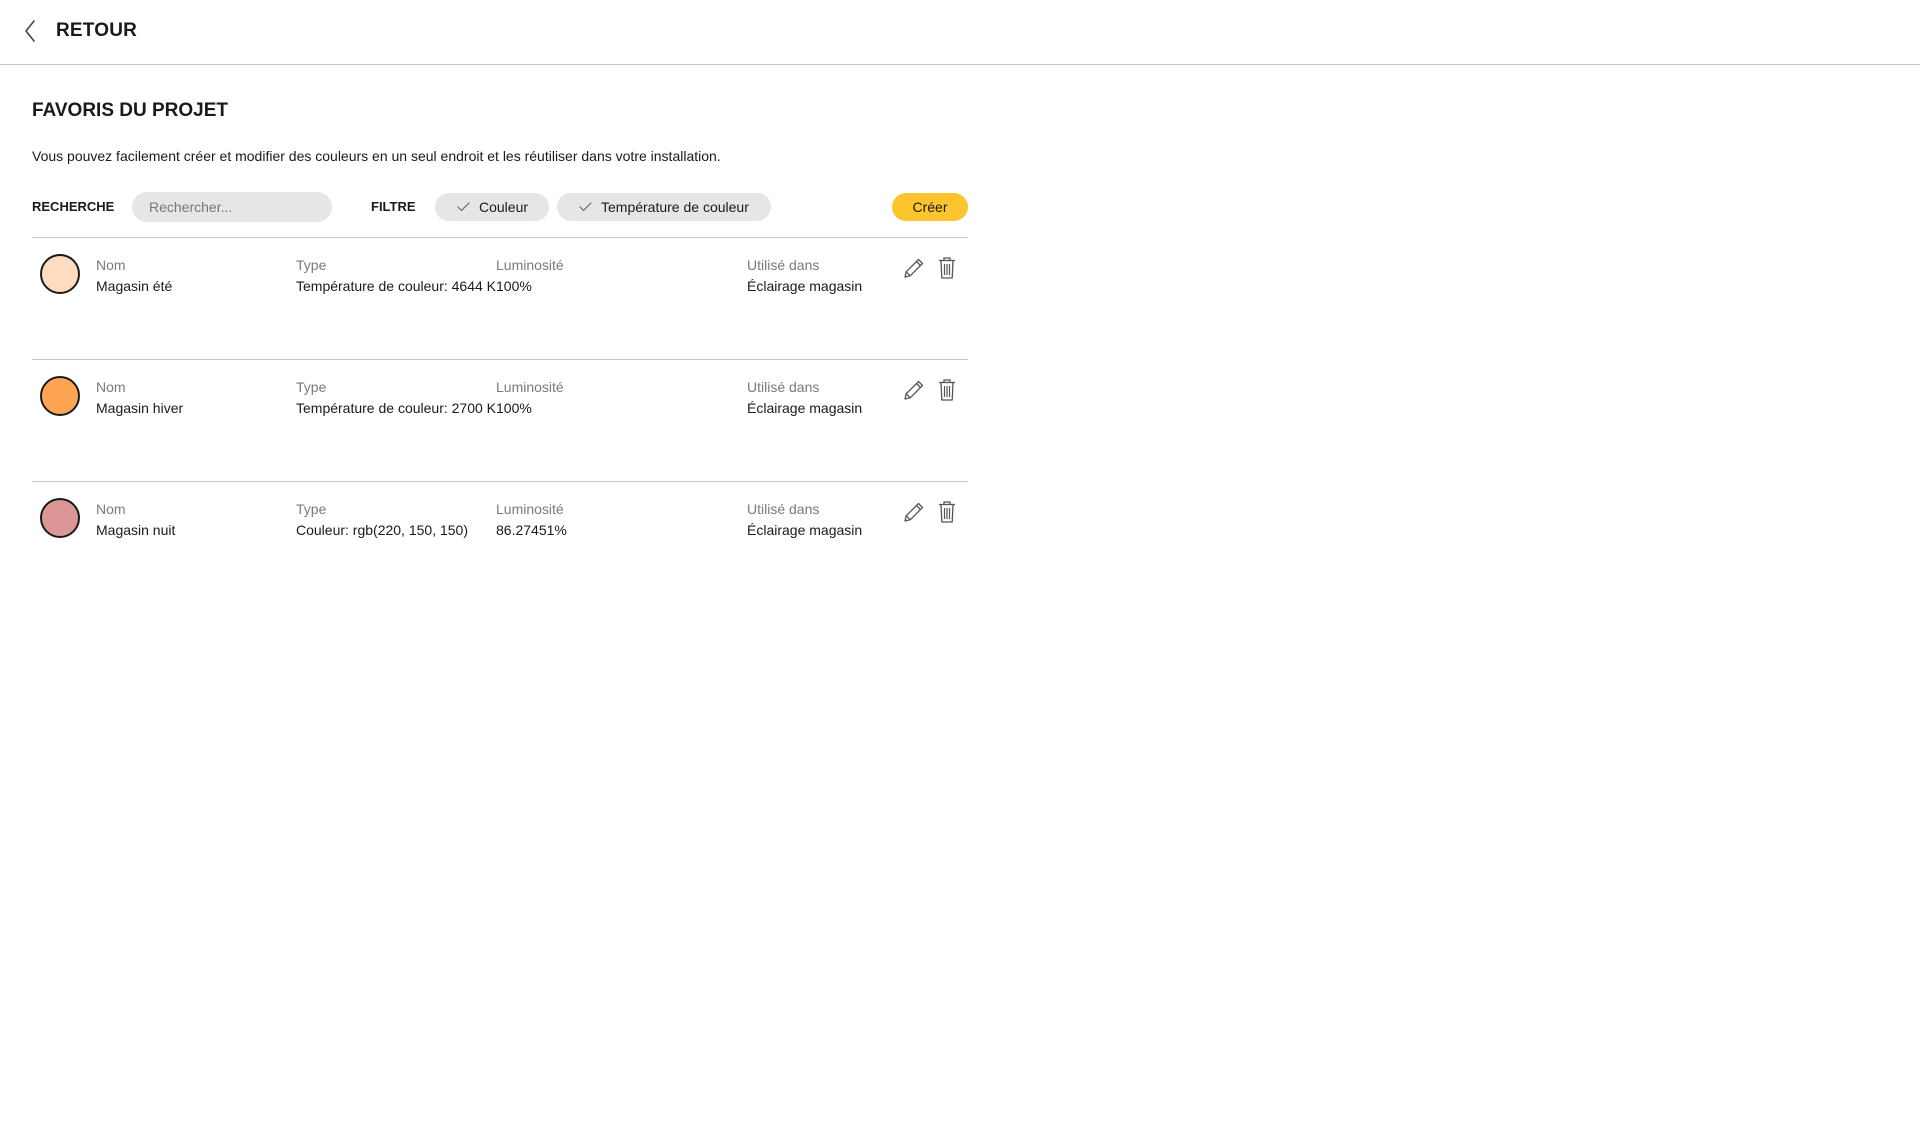  Describe the element at coordinates (140, 408) in the screenshot. I see `name-value: Magasin hiver` at that location.